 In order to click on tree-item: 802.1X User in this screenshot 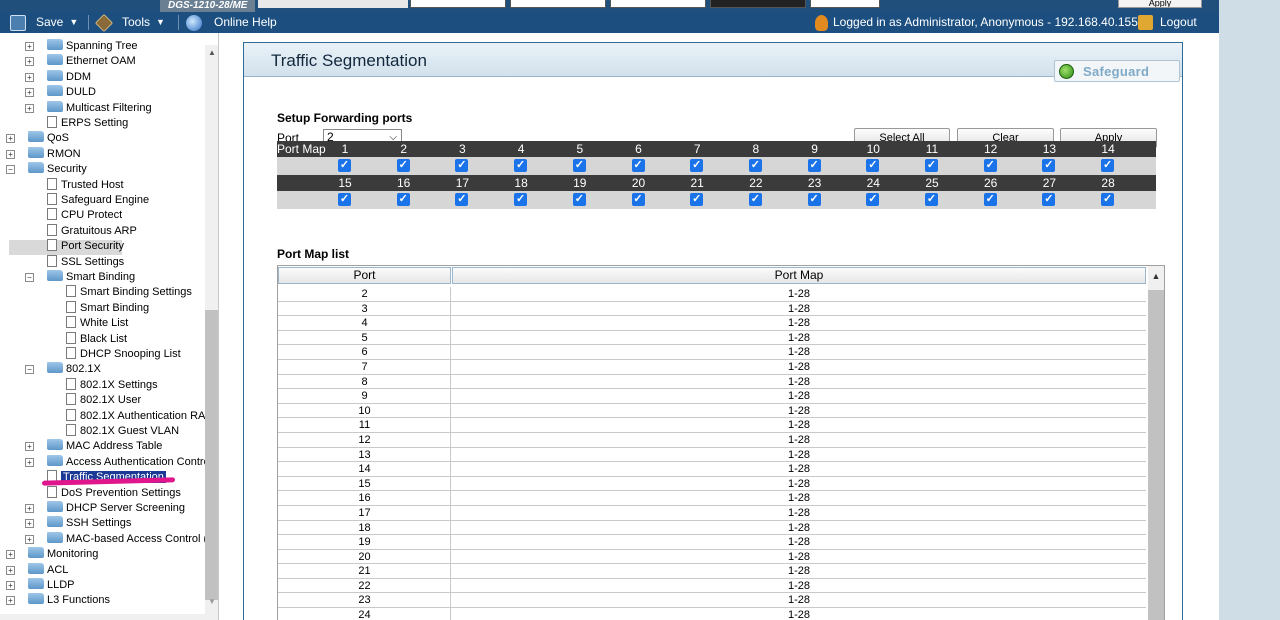, I will do `click(103, 400)`.